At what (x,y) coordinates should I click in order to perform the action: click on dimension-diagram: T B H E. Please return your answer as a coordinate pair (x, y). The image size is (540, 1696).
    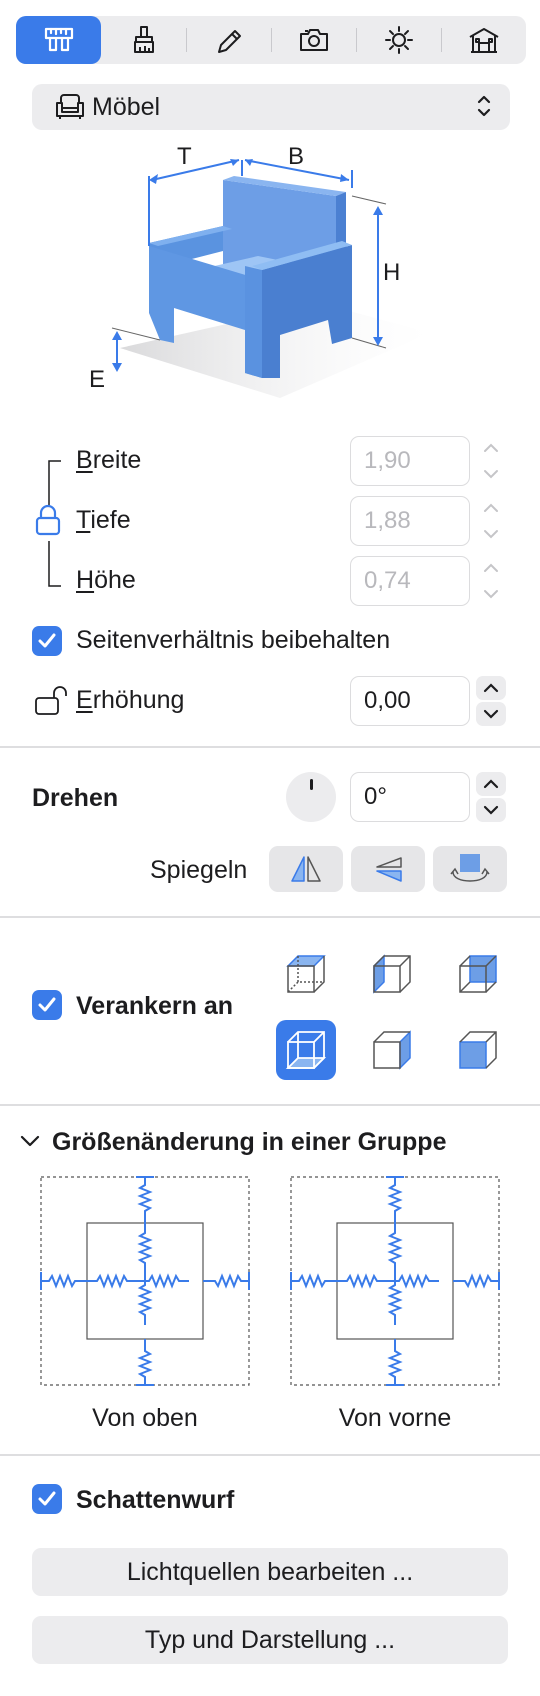
    Looking at the image, I should click on (284, 280).